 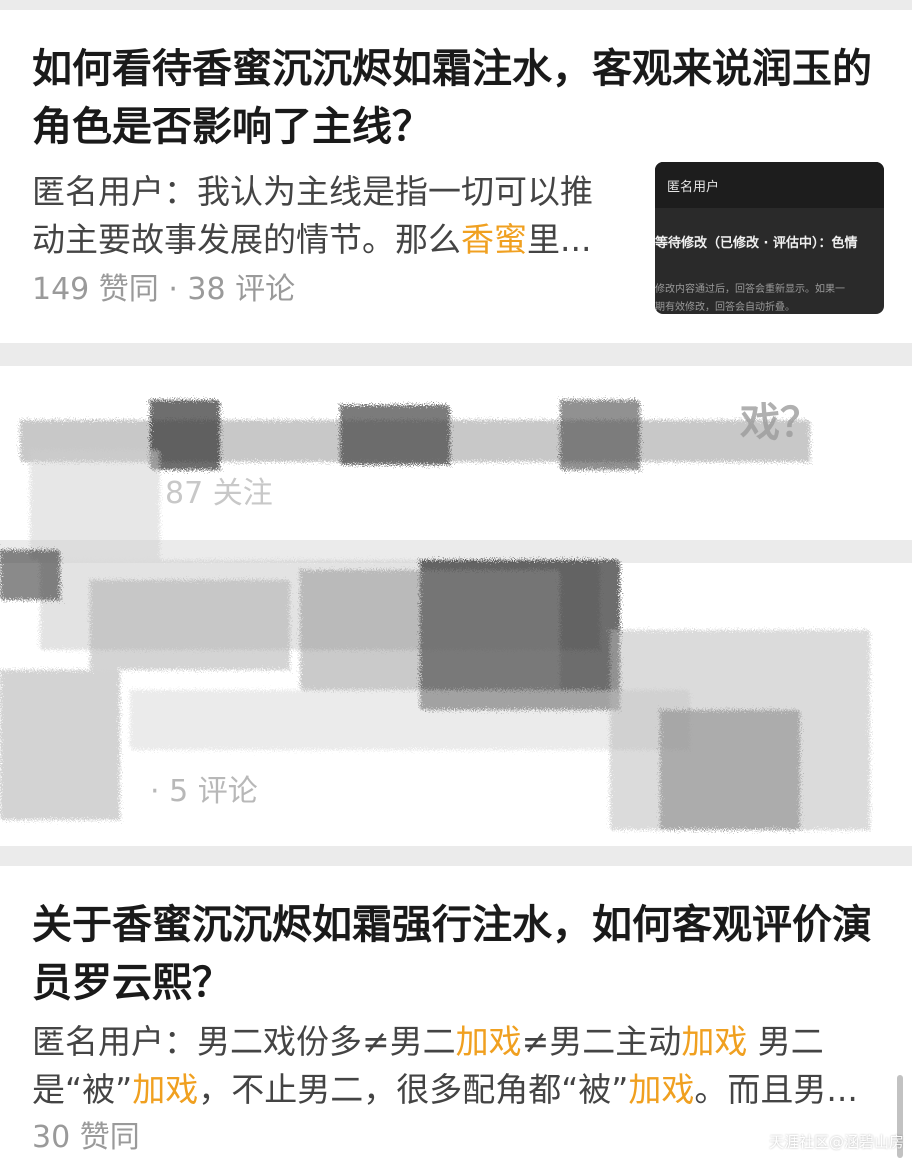 I want to click on watermark: 天涯社区@涵碧山房, so click(x=836, y=1142).